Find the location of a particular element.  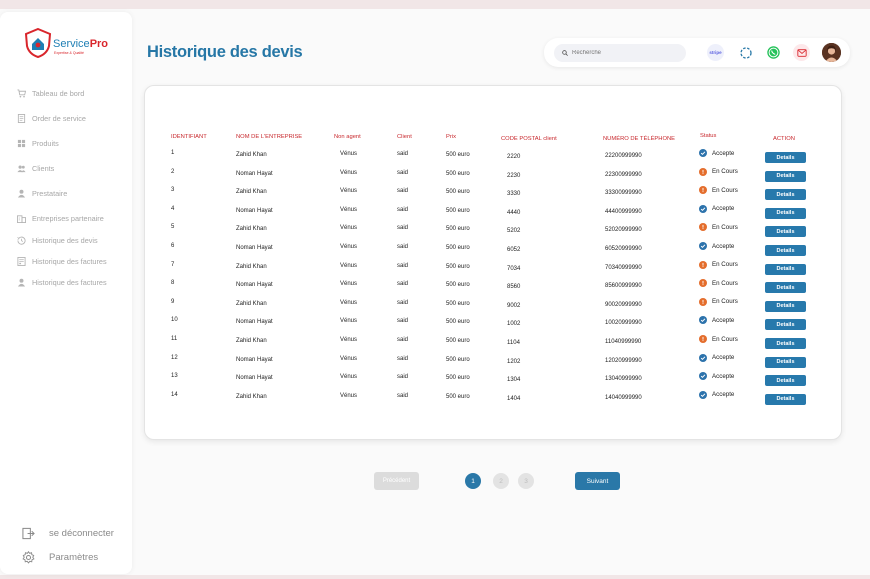

logout-button: se déconnecter is located at coordinates (68, 533).